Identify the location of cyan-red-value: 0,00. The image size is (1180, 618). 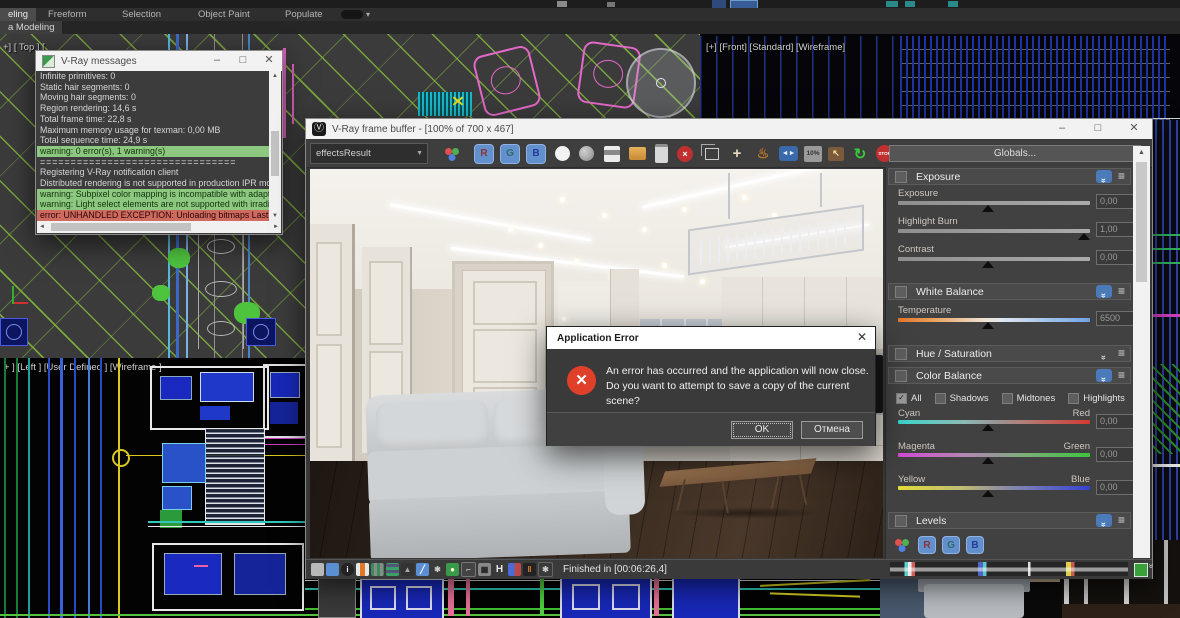
(1115, 421).